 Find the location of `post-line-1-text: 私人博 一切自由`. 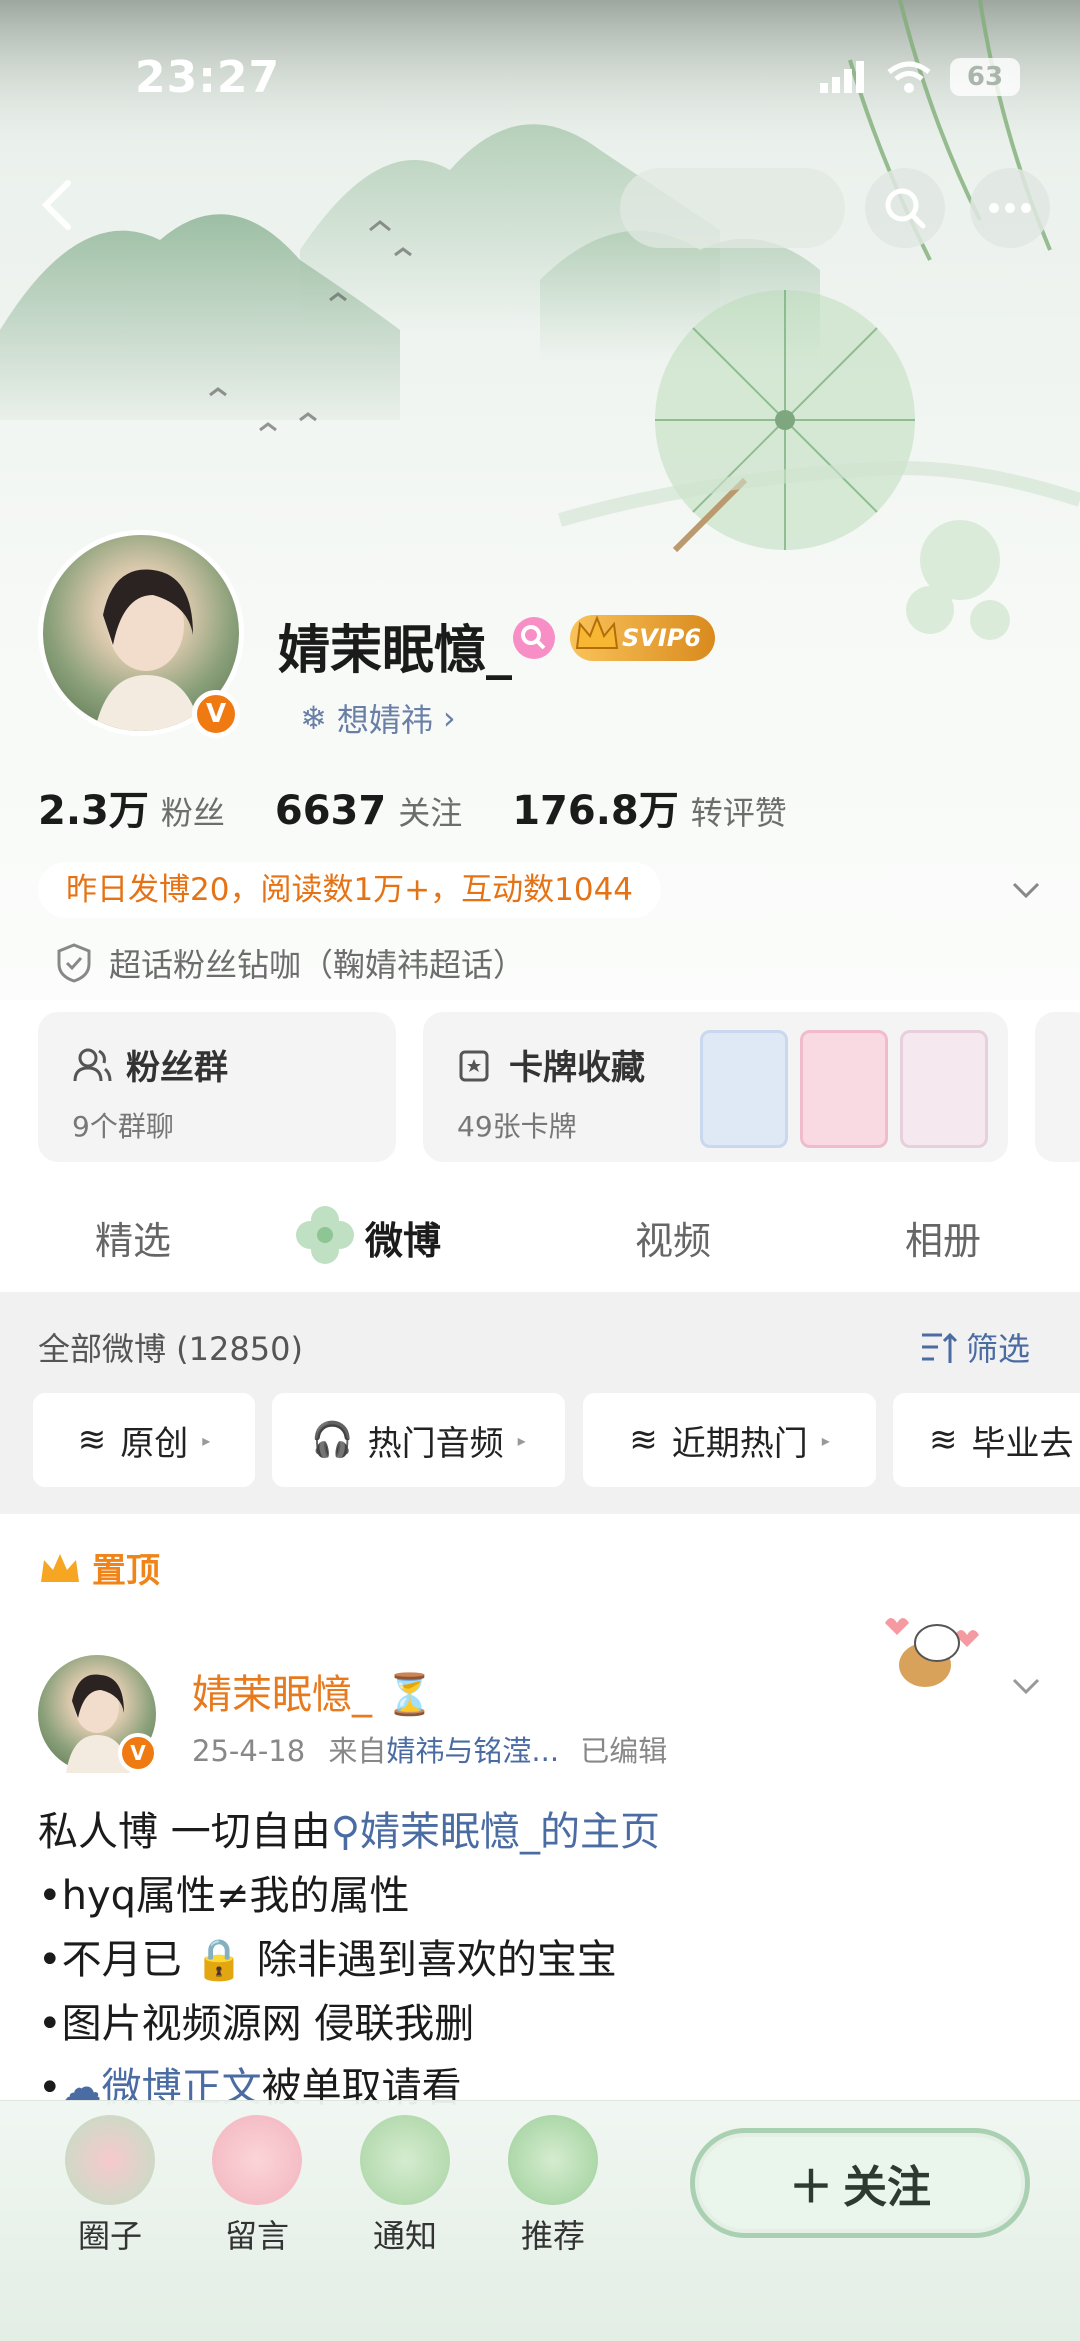

post-line-1-text: 私人博 一切自由 is located at coordinates (184, 1832).